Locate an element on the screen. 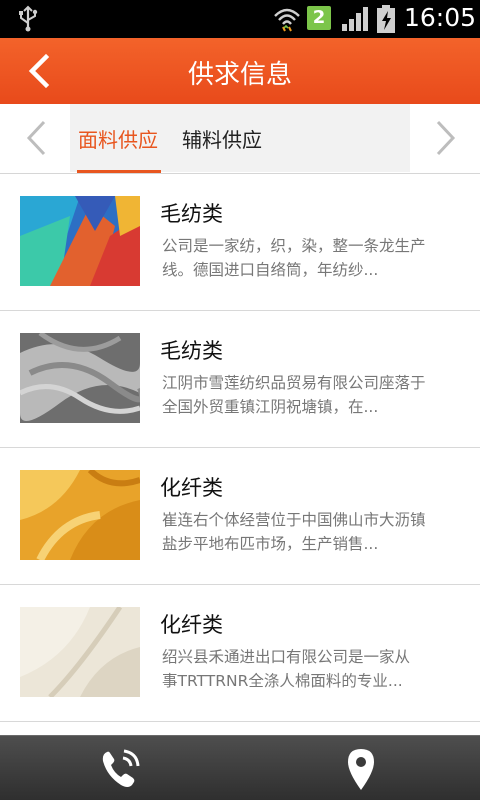 This screenshot has height=800, width=480. active-tab-indicator is located at coordinates (119, 171).